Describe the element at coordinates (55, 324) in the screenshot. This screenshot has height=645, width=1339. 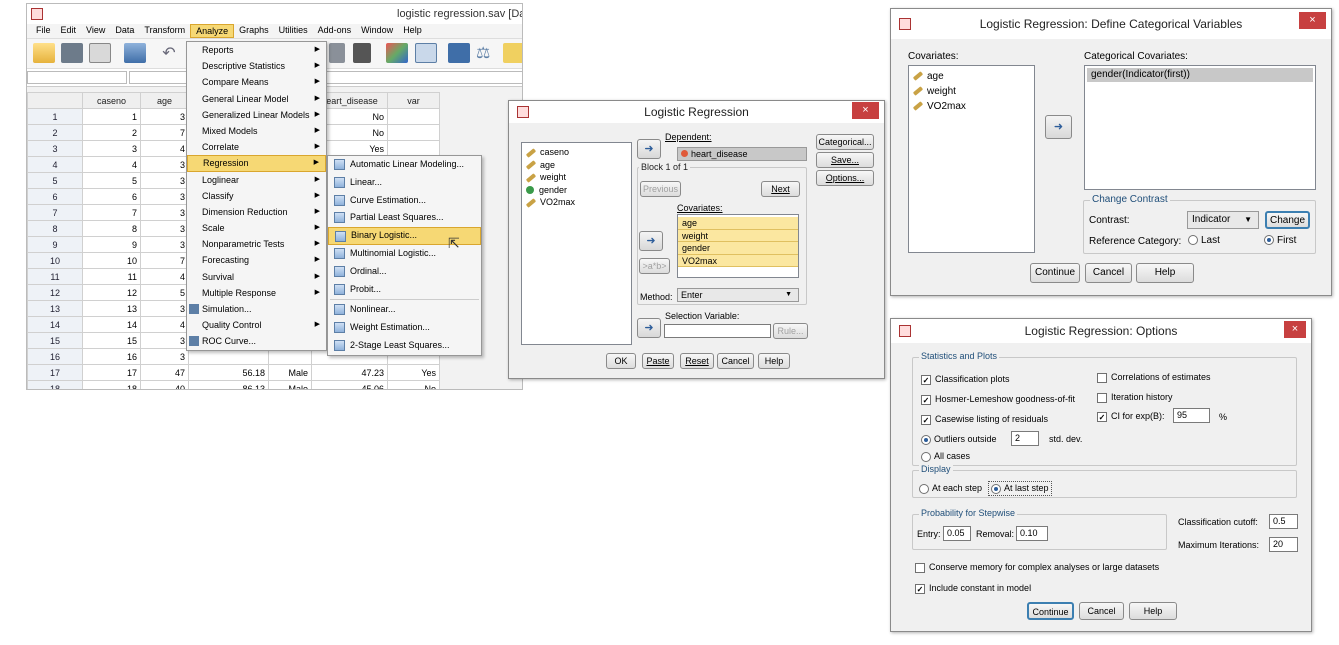
I see `row-number: 14` at that location.